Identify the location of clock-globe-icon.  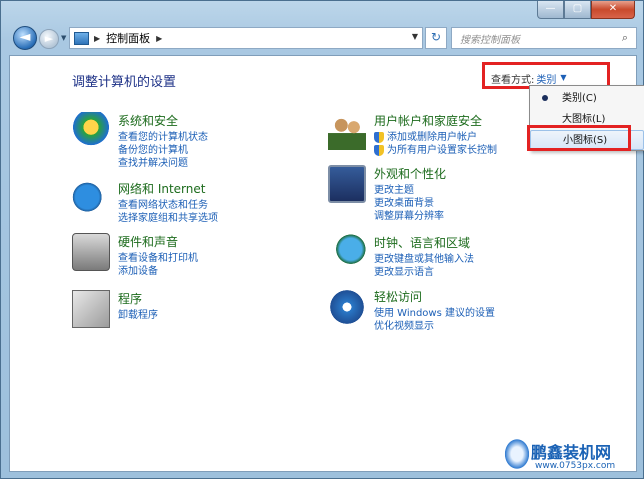
(347, 253).